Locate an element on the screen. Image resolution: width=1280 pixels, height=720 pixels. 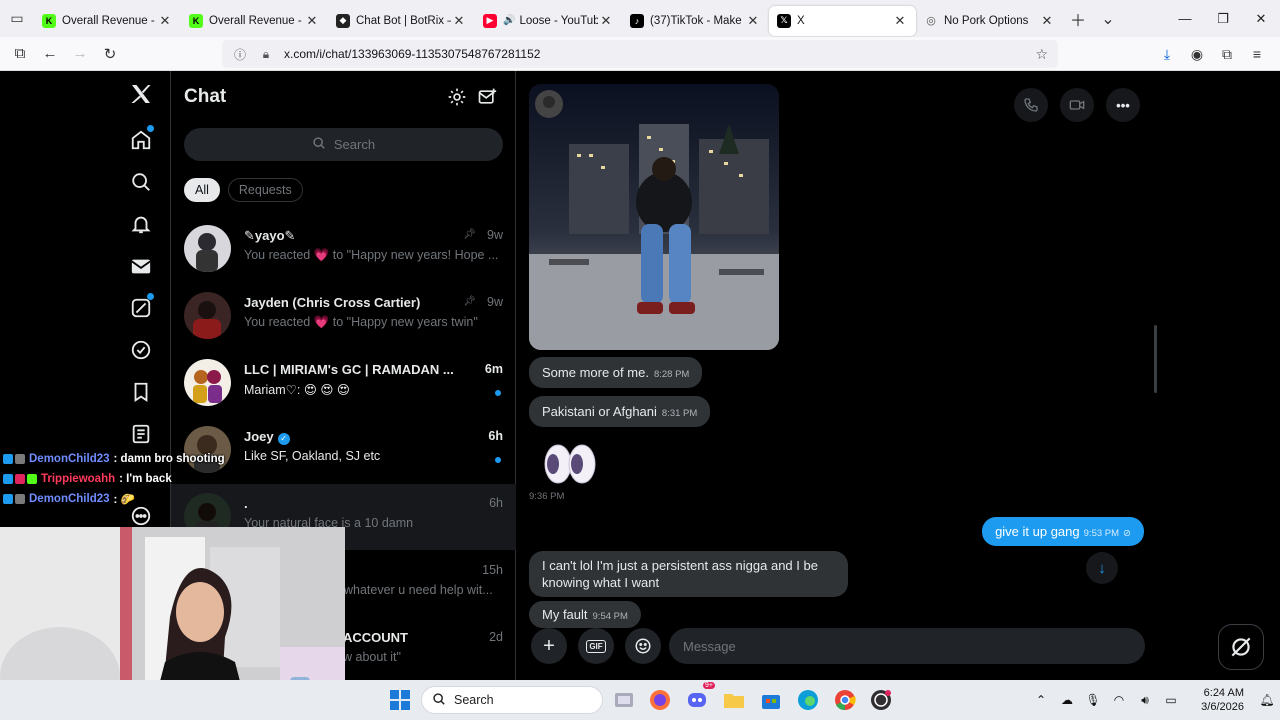
conversation-actions: ••• is located at coordinates (1077, 105).